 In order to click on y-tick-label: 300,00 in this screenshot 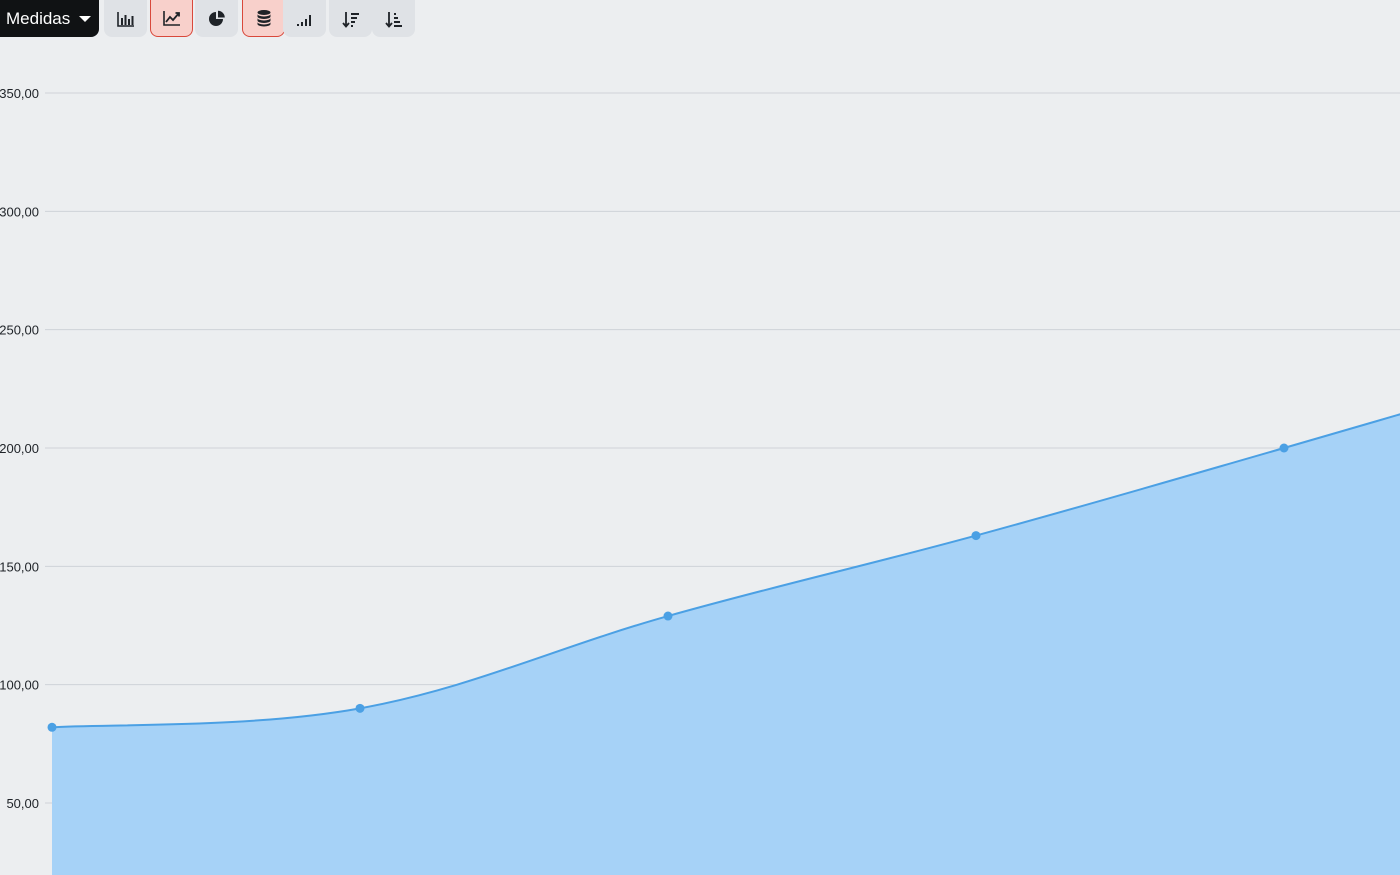, I will do `click(19, 211)`.